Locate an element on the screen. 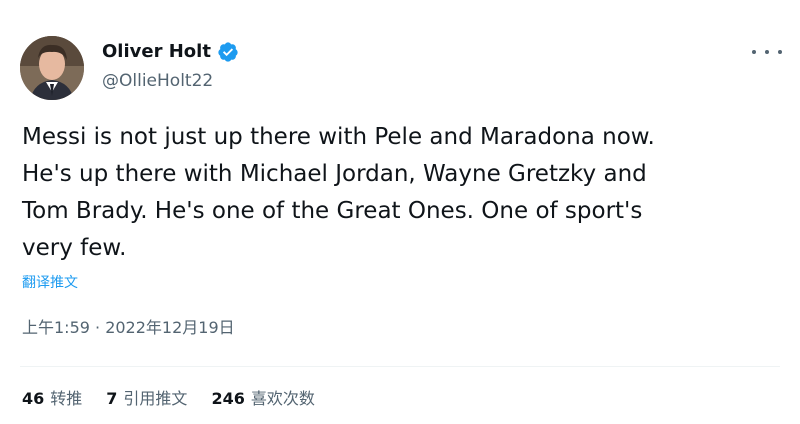 The height and width of the screenshot is (424, 800). author-name-row: Oliver Holt is located at coordinates (170, 52).